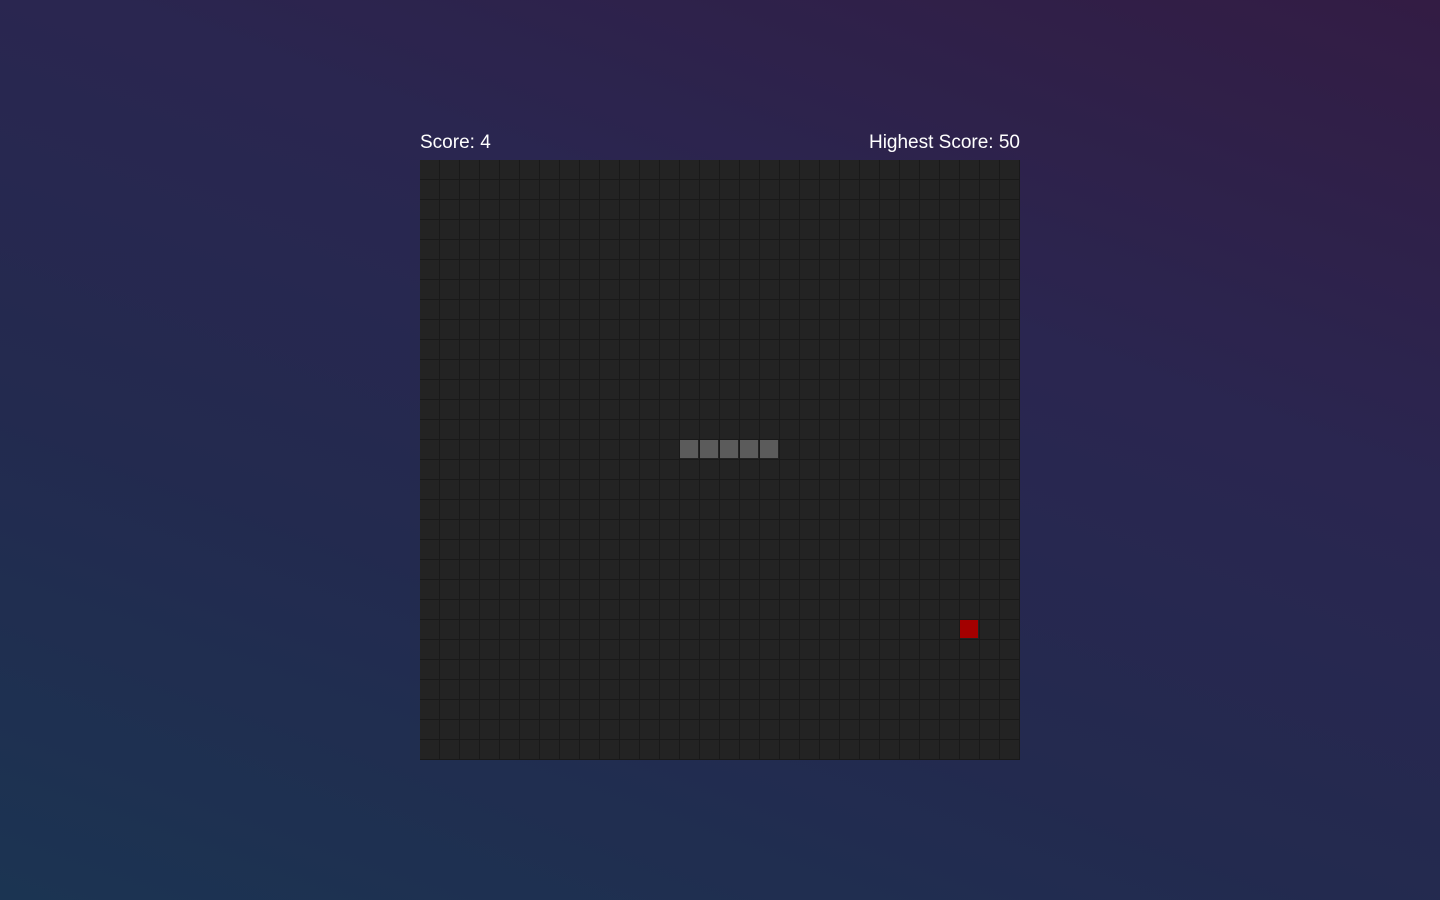 The width and height of the screenshot is (1440, 900). What do you see at coordinates (969, 629) in the screenshot?
I see `food-item` at bounding box center [969, 629].